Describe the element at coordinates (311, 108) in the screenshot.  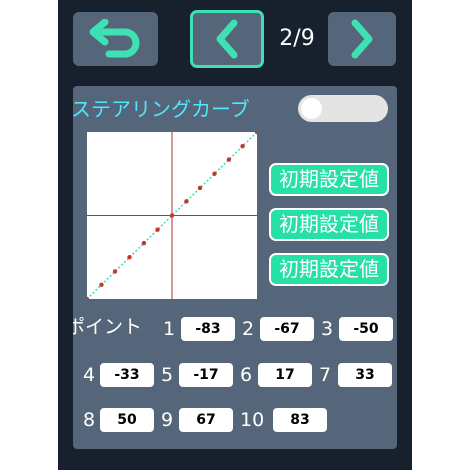
I see `toggle-knob` at that location.